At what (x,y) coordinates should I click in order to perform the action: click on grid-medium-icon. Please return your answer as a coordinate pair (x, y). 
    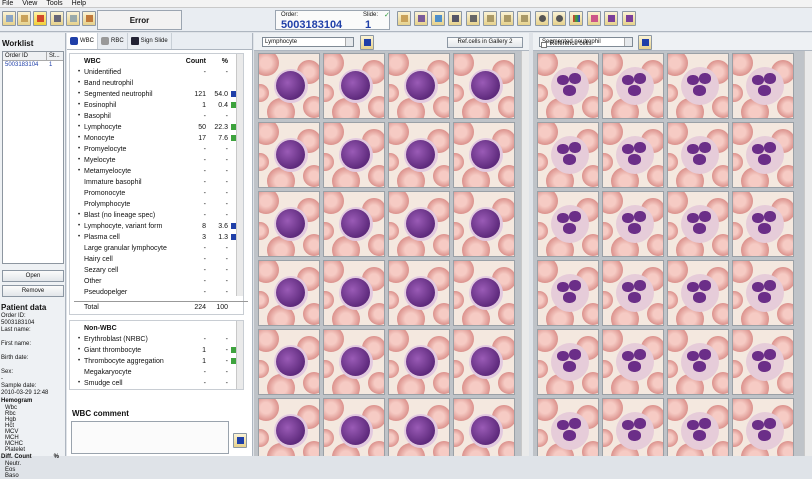
    Looking at the image, I should click on (507, 18).